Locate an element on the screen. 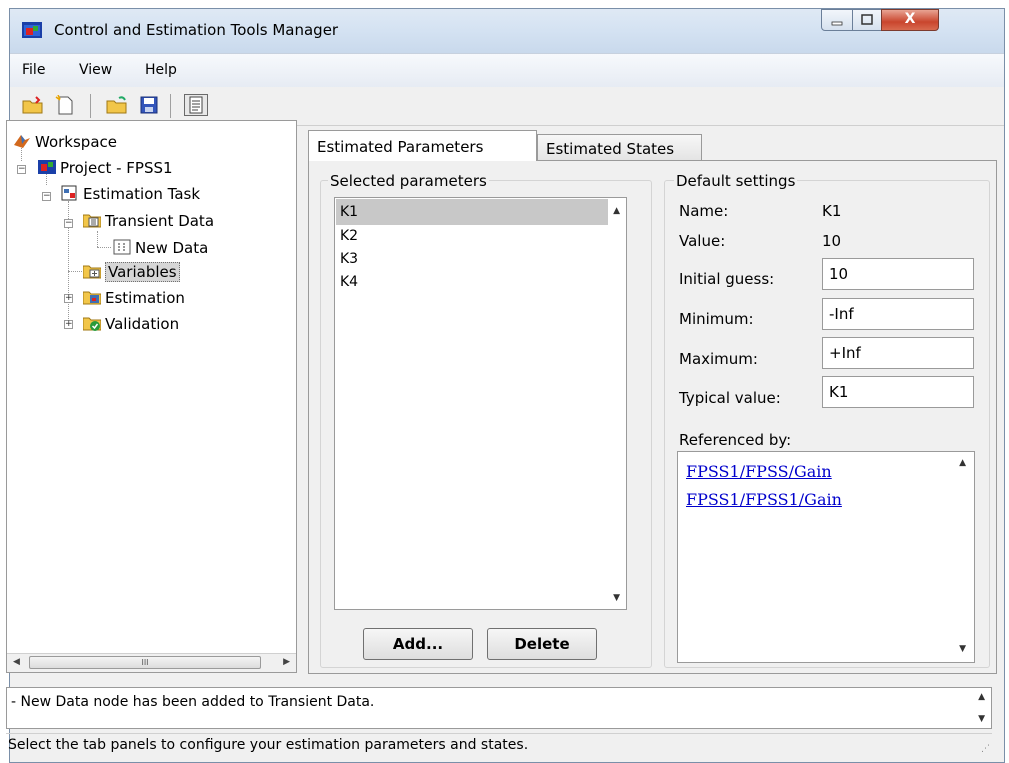  tree-node-transient-data: Transient Data is located at coordinates (148, 221).